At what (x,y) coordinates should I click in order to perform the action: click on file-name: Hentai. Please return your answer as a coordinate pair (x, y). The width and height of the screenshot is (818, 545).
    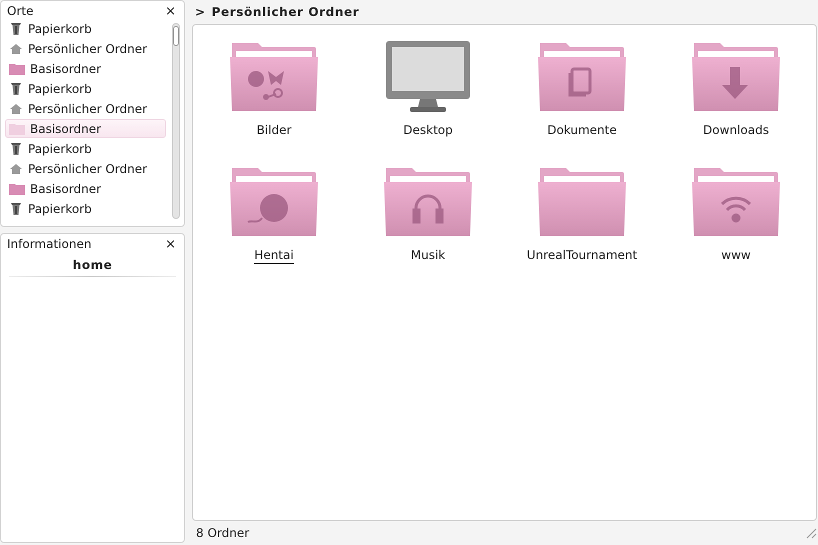
    Looking at the image, I should click on (274, 256).